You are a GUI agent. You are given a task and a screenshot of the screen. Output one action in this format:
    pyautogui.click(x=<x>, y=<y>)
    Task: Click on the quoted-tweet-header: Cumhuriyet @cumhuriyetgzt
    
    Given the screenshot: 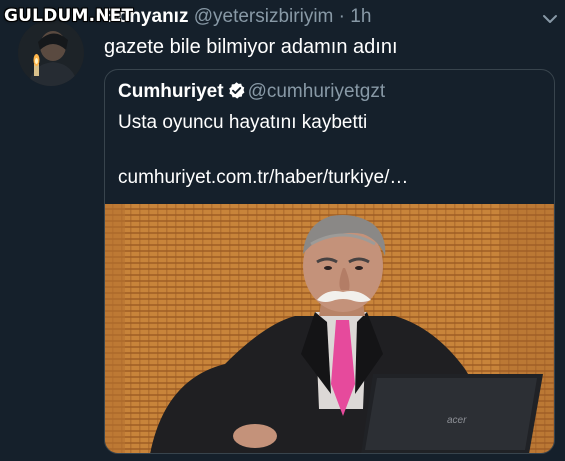 What is the action you would take?
    pyautogui.click(x=251, y=92)
    